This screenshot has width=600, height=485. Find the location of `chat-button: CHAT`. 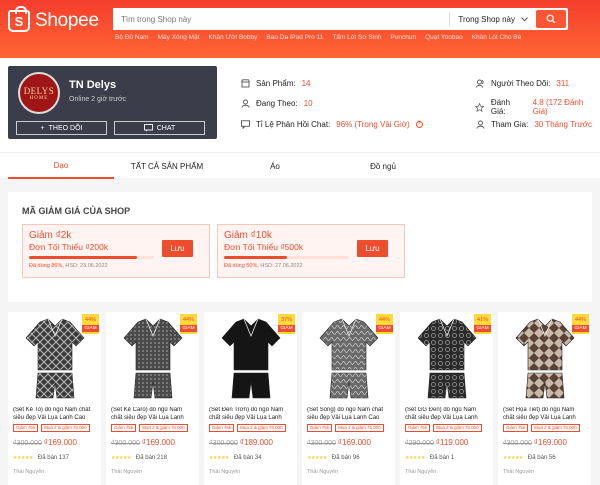

chat-button: CHAT is located at coordinates (159, 128).